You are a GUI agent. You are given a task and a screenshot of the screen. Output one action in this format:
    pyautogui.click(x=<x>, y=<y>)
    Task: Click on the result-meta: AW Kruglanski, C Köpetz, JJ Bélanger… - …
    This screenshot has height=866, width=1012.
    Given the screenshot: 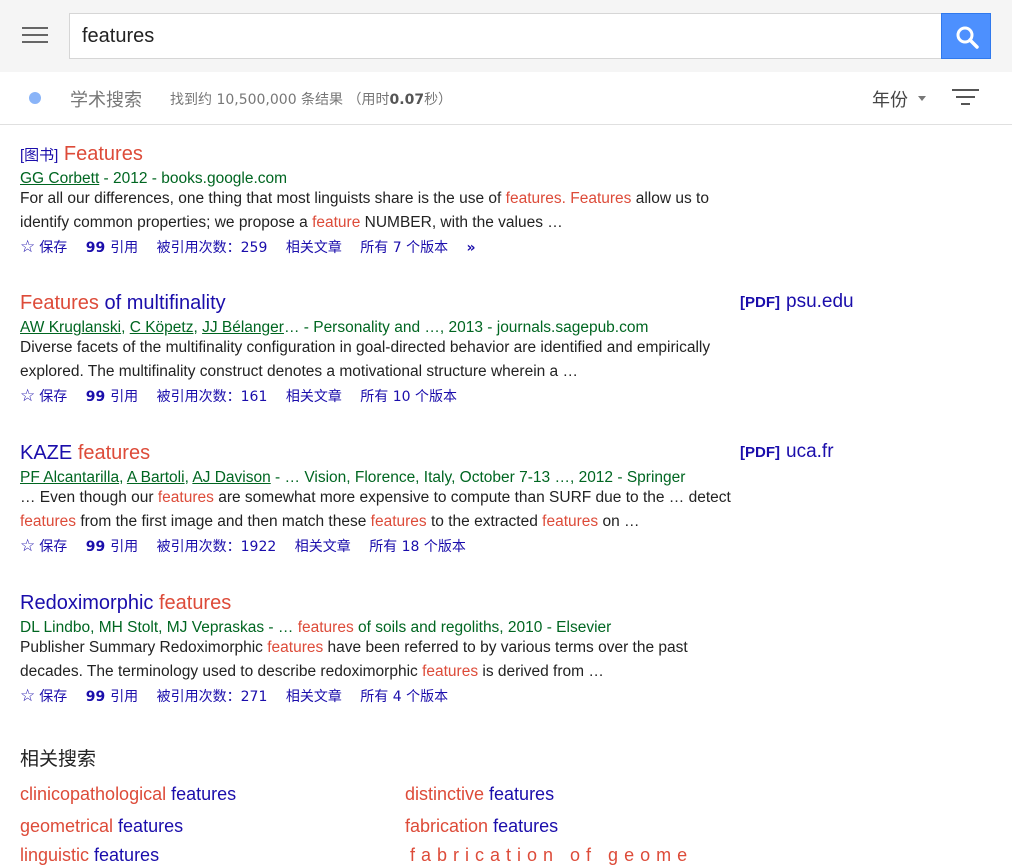 What is the action you would take?
    pyautogui.click(x=334, y=327)
    